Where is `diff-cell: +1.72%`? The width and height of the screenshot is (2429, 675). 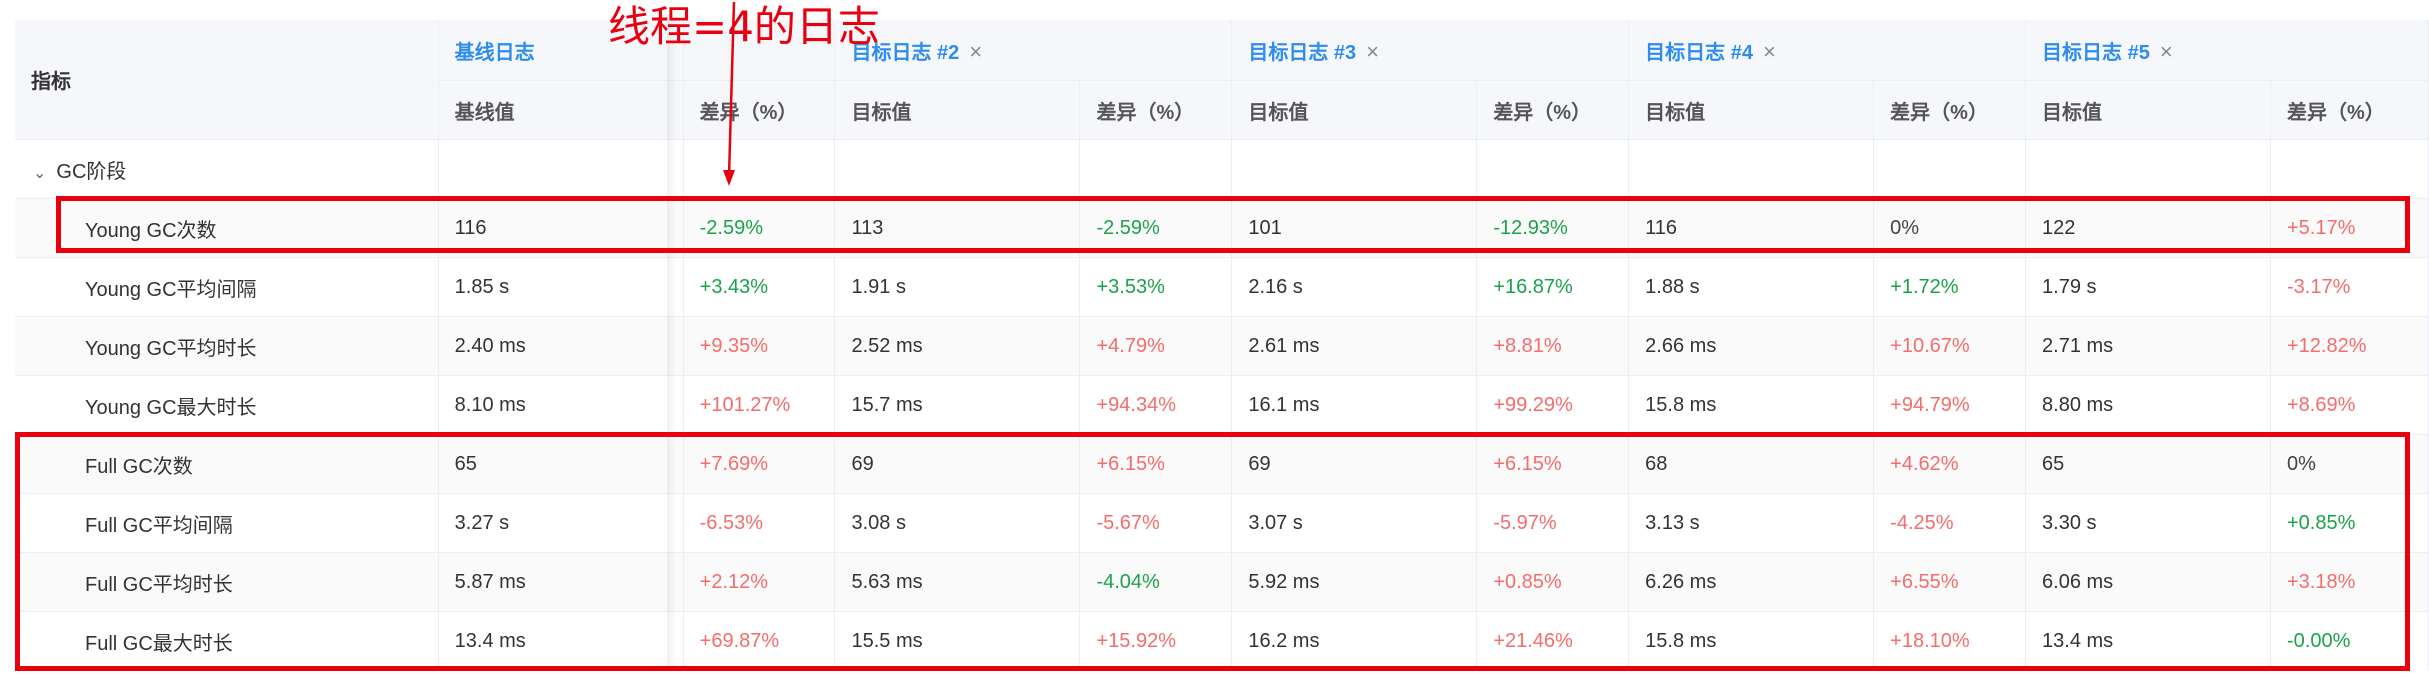
diff-cell: +1.72% is located at coordinates (1950, 287).